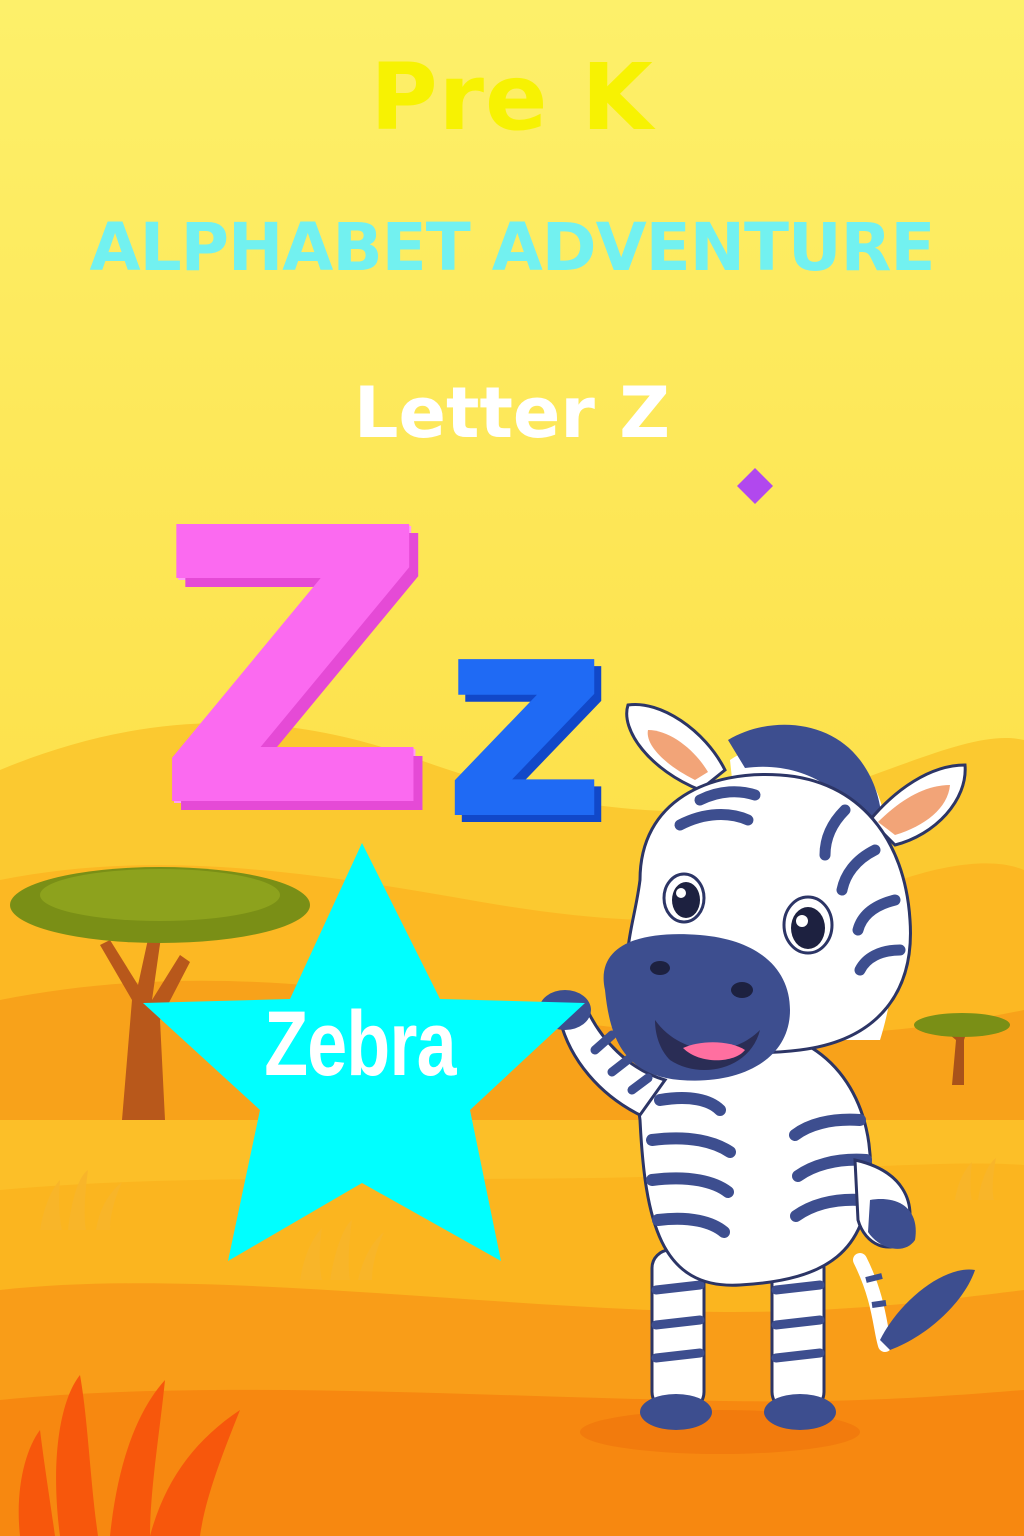 The height and width of the screenshot is (1536, 1024). Describe the element at coordinates (512, 97) in the screenshot. I see `level-title: Pre K` at that location.